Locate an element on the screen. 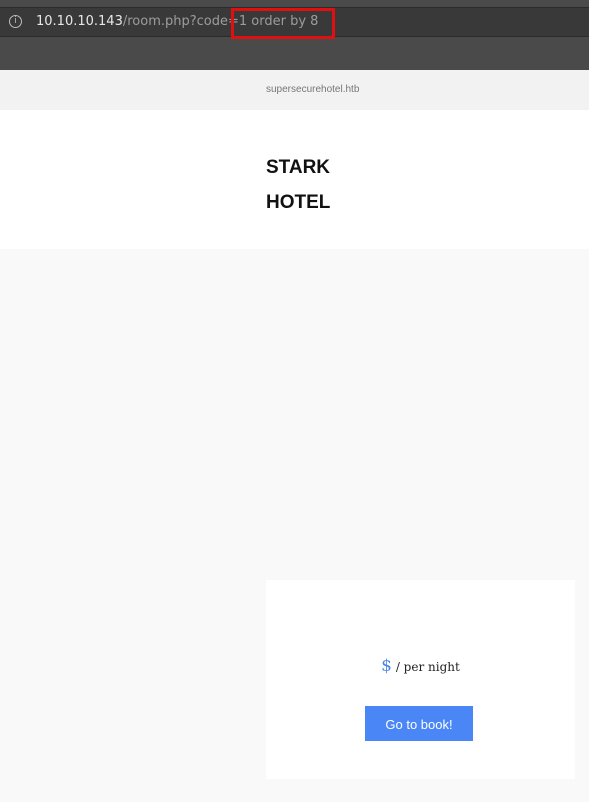 The image size is (589, 802). hotel-name-line1: STARK is located at coordinates (298, 167).